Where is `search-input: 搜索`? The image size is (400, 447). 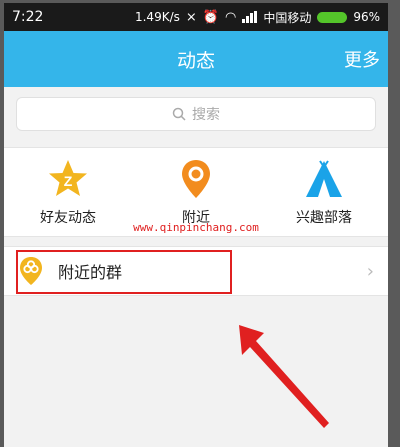 search-input: 搜索 is located at coordinates (196, 114).